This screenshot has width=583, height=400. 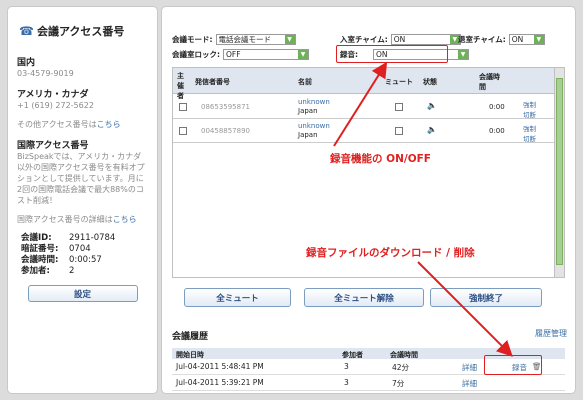 I want to click on caller-number: 08653595871, so click(x=225, y=107).